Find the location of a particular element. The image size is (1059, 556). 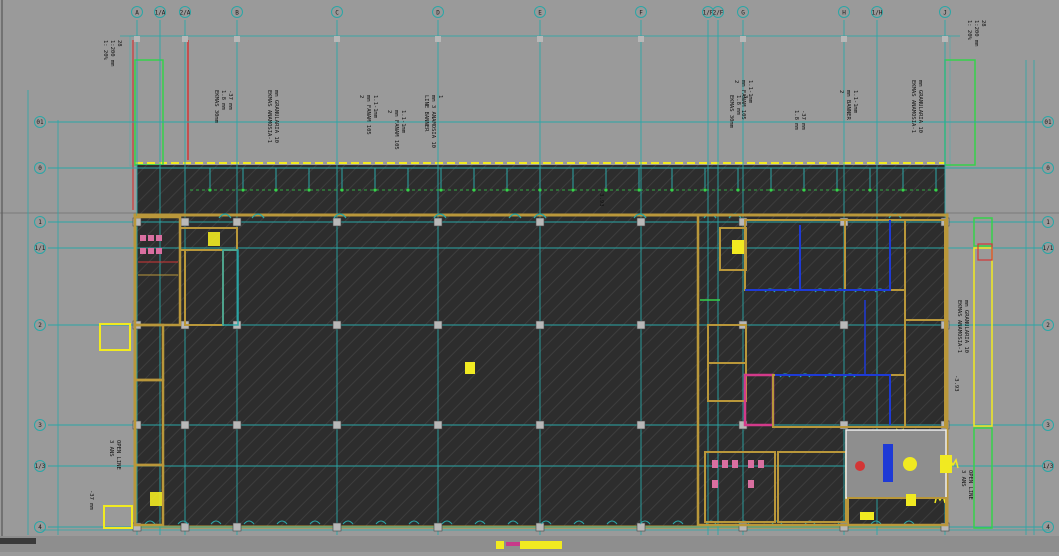

note-line: 28 is located at coordinates (119, 43).